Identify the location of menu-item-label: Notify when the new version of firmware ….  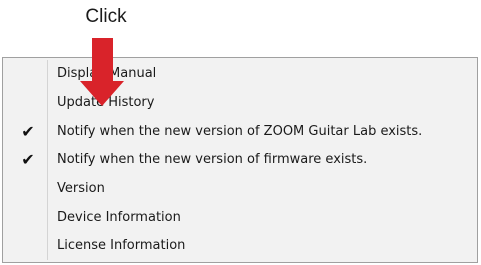
(212, 159).